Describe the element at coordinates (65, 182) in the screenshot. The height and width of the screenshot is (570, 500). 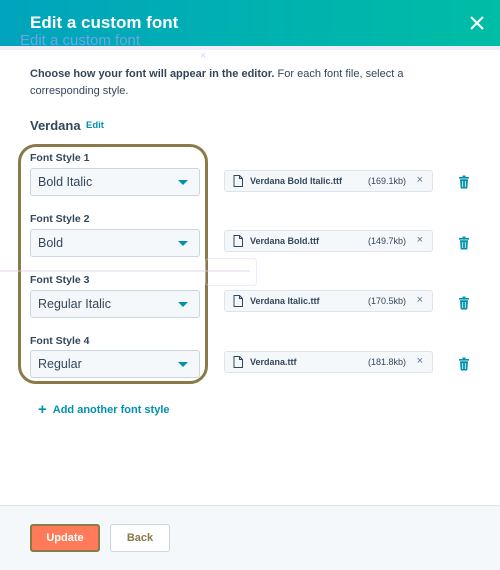
I see `font-style-value-1: Bold Italic` at that location.